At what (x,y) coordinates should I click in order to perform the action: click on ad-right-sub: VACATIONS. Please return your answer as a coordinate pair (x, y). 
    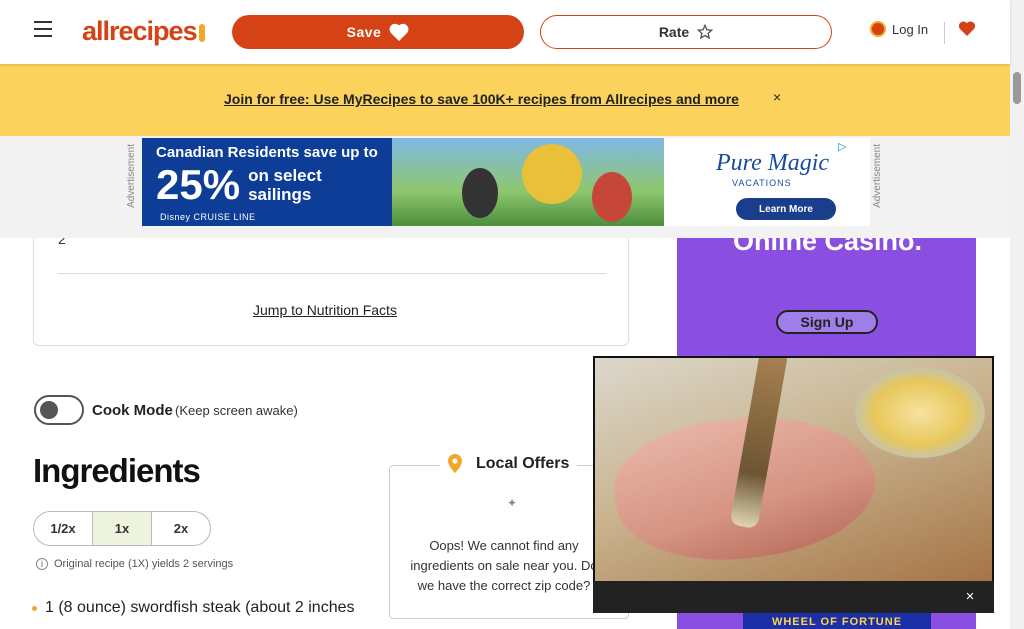
    Looking at the image, I should click on (762, 183).